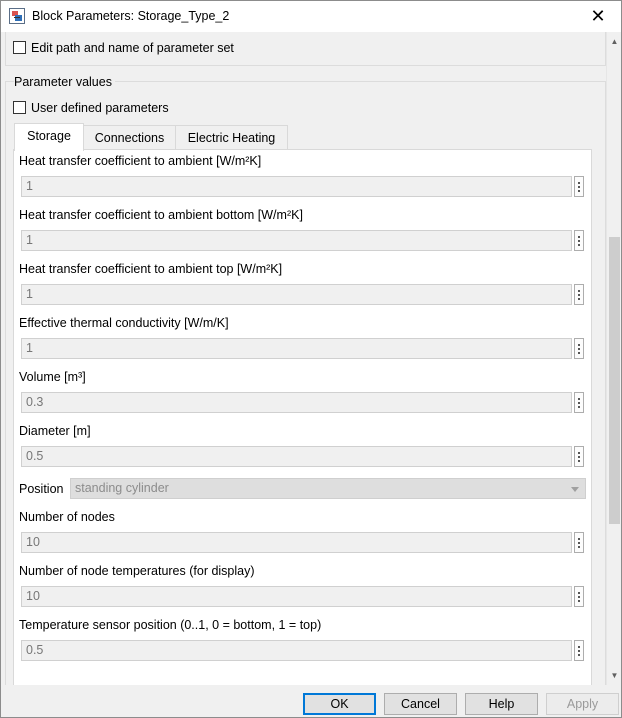 Image resolution: width=622 pixels, height=718 pixels. Describe the element at coordinates (614, 380) in the screenshot. I see `scrollbar-thumb` at that location.